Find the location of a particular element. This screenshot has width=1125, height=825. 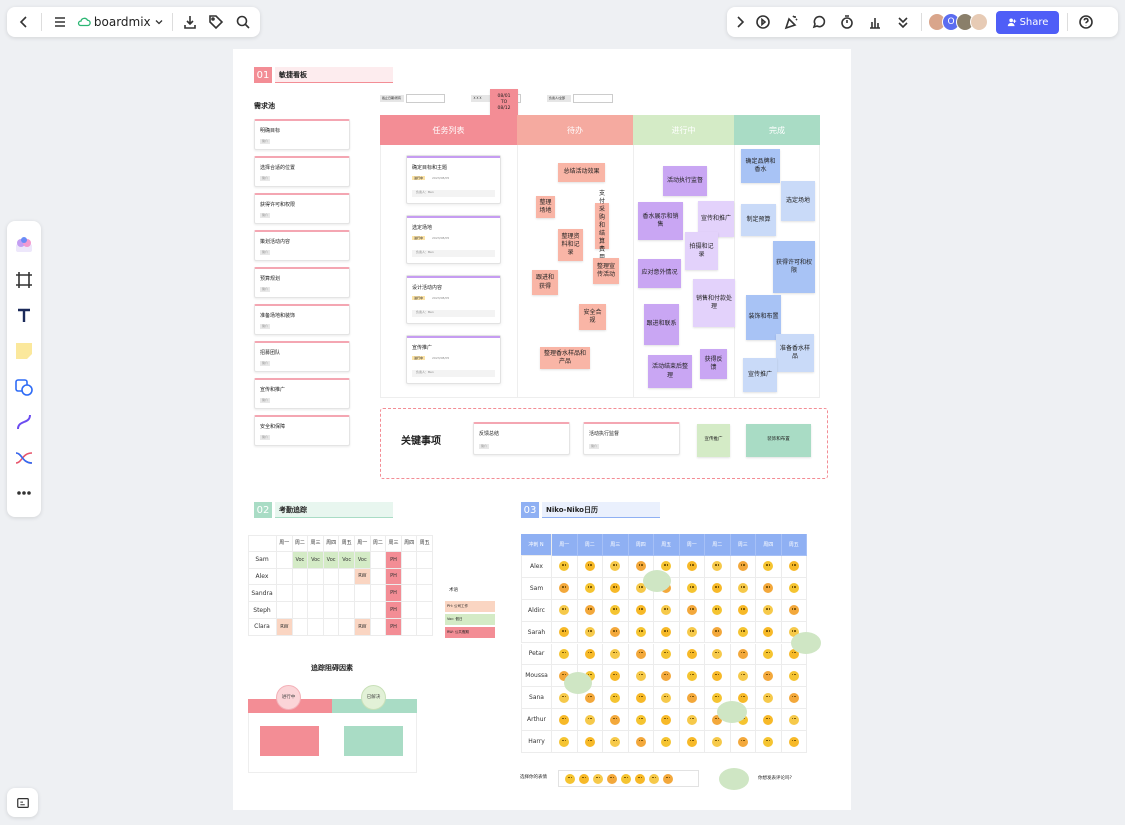

pool-card: 获得许可和权限 简介 is located at coordinates (302, 208).